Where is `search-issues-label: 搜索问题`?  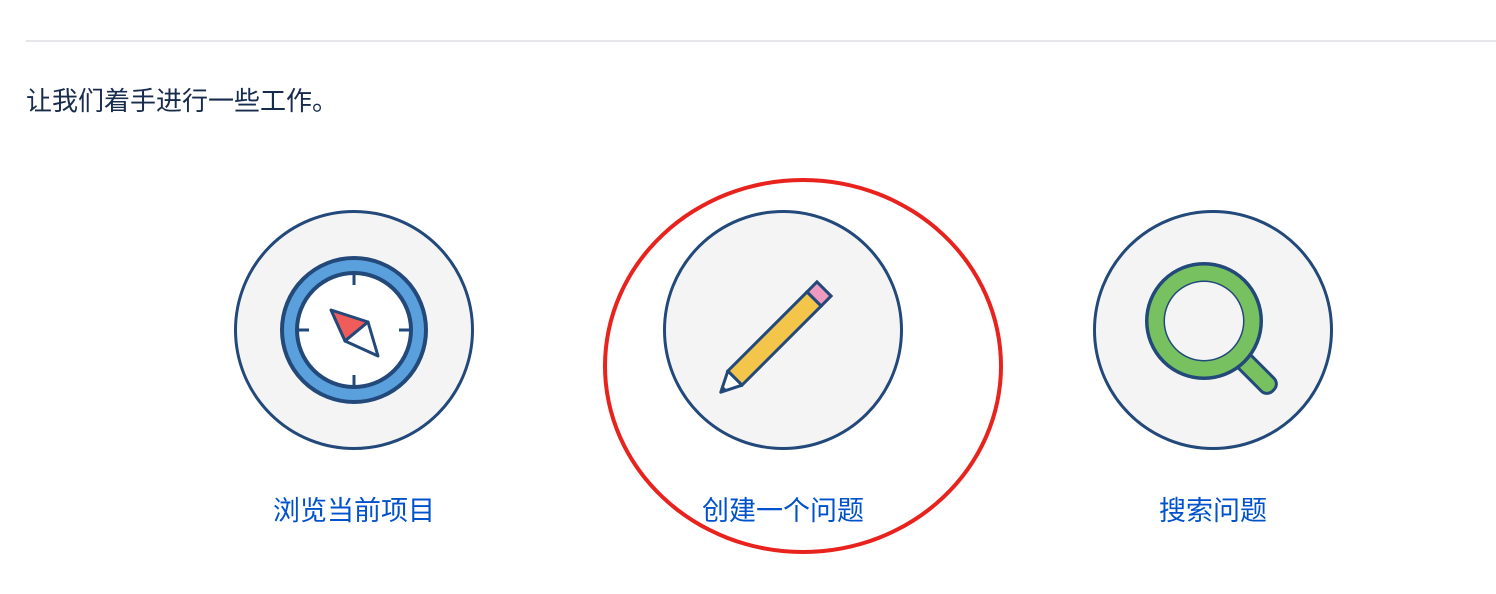 search-issues-label: 搜索问题 is located at coordinates (1213, 512).